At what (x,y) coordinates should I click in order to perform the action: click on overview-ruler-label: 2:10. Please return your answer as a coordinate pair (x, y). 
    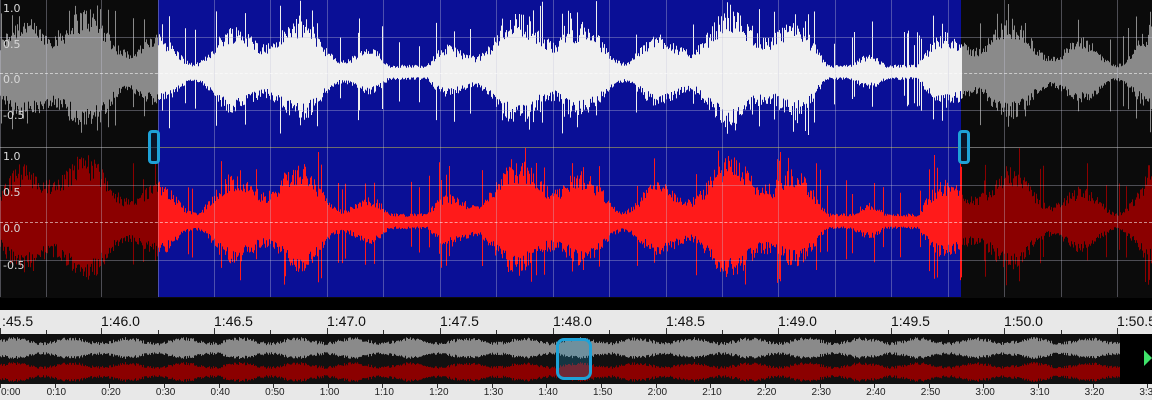
    Looking at the image, I should click on (712, 392).